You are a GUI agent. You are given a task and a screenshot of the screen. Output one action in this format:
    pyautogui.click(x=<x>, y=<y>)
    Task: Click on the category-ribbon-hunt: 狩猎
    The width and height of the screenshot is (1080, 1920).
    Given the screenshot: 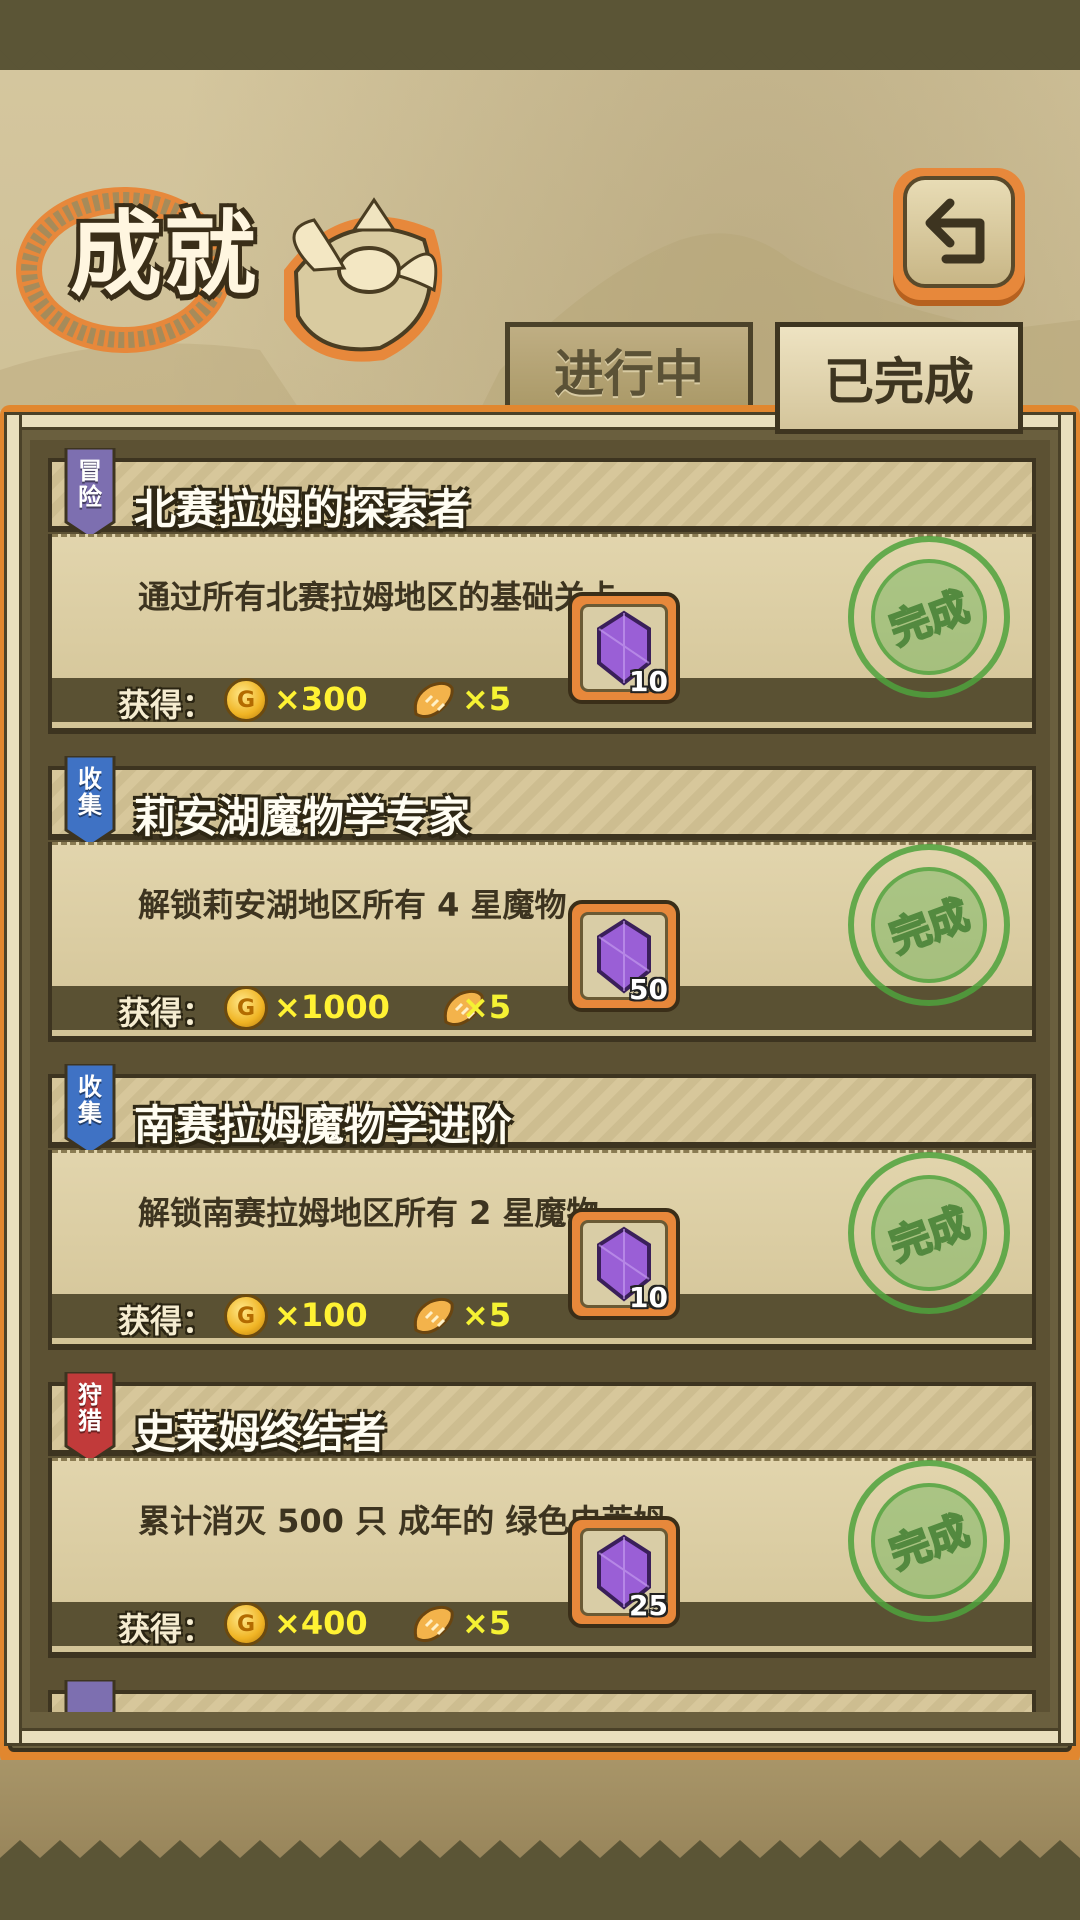 What is the action you would take?
    pyautogui.click(x=90, y=1417)
    